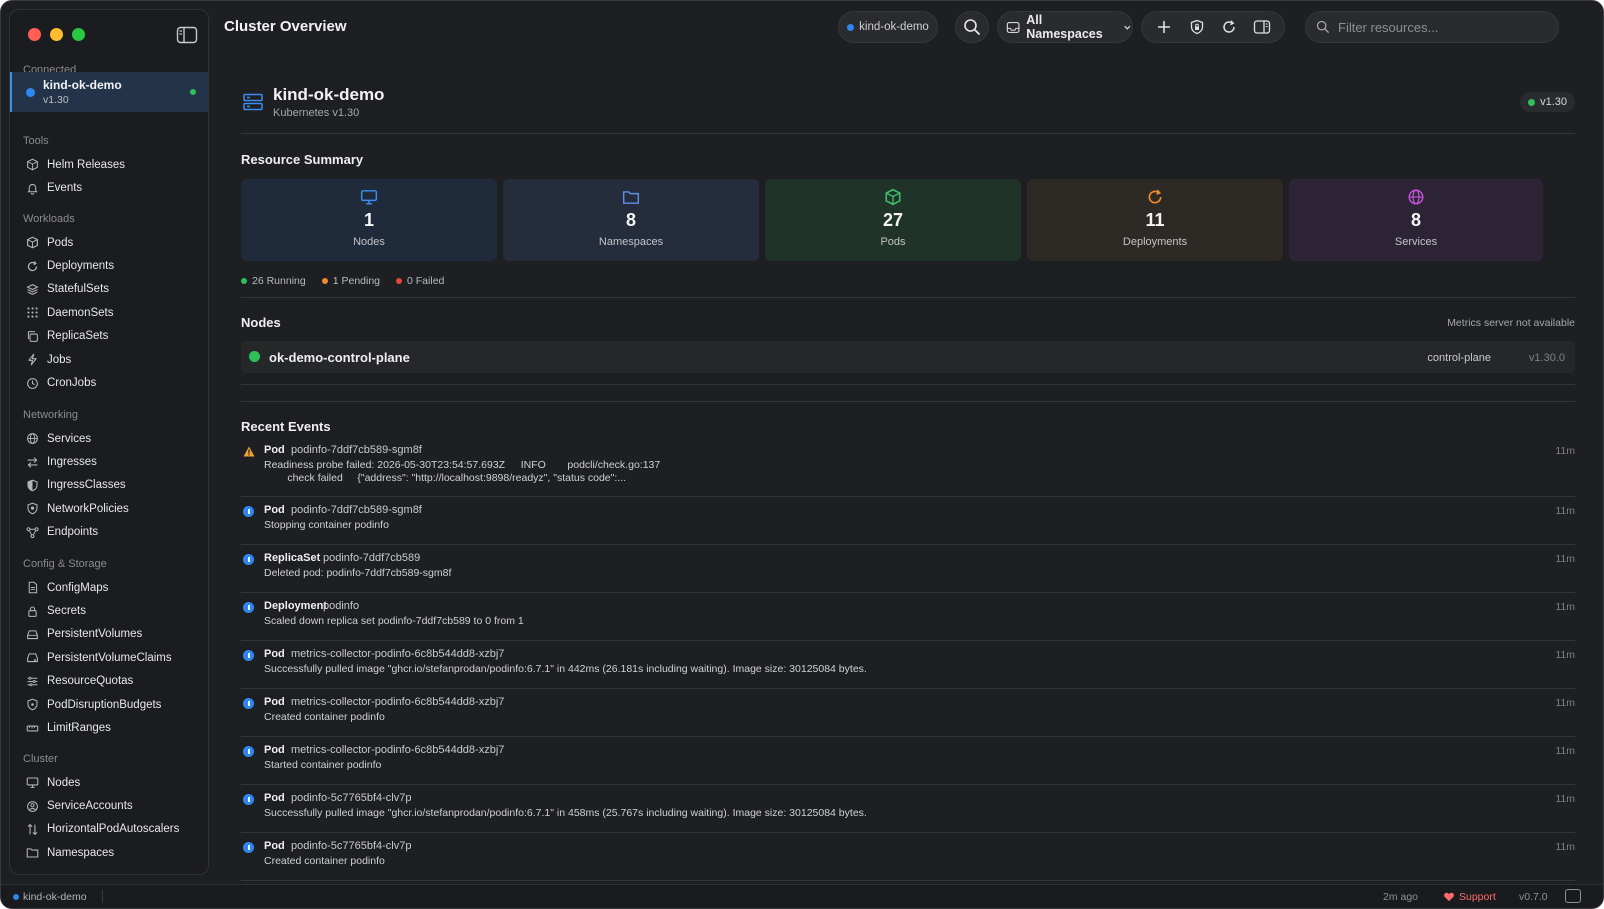  Describe the element at coordinates (1164, 27) in the screenshot. I see `add-resource-button` at that location.